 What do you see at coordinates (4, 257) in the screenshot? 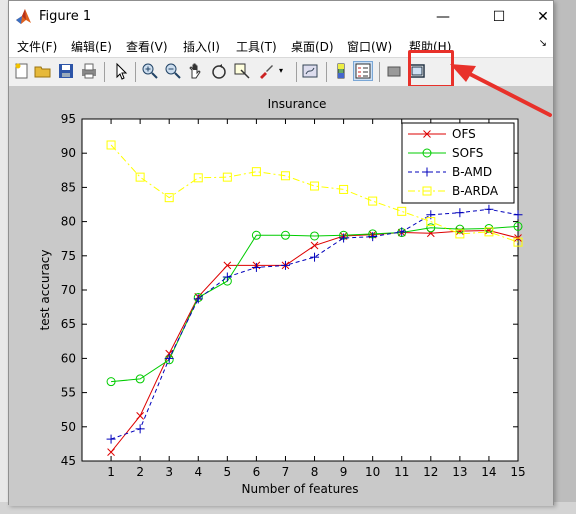
I see `background-window-edge` at bounding box center [4, 257].